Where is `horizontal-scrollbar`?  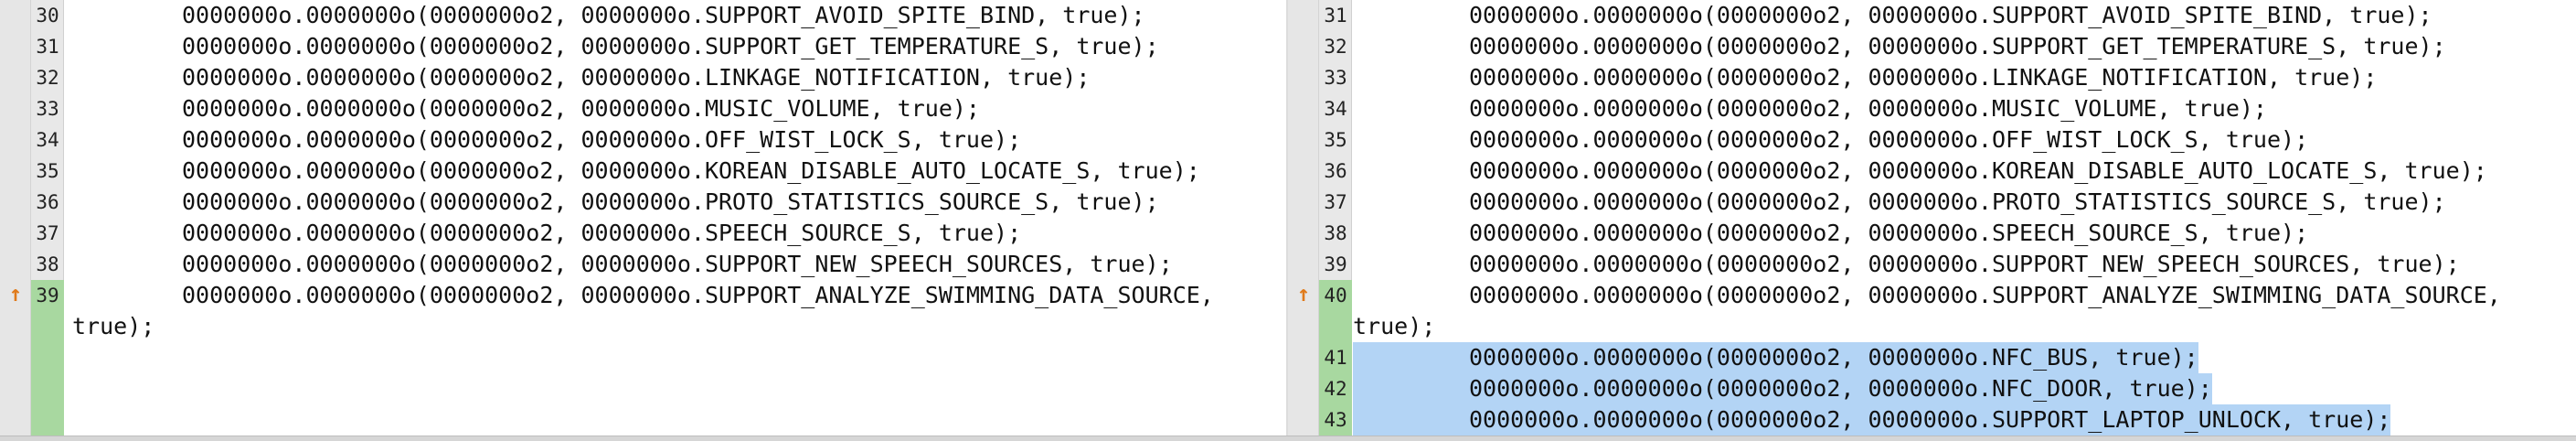 horizontal-scrollbar is located at coordinates (1288, 438).